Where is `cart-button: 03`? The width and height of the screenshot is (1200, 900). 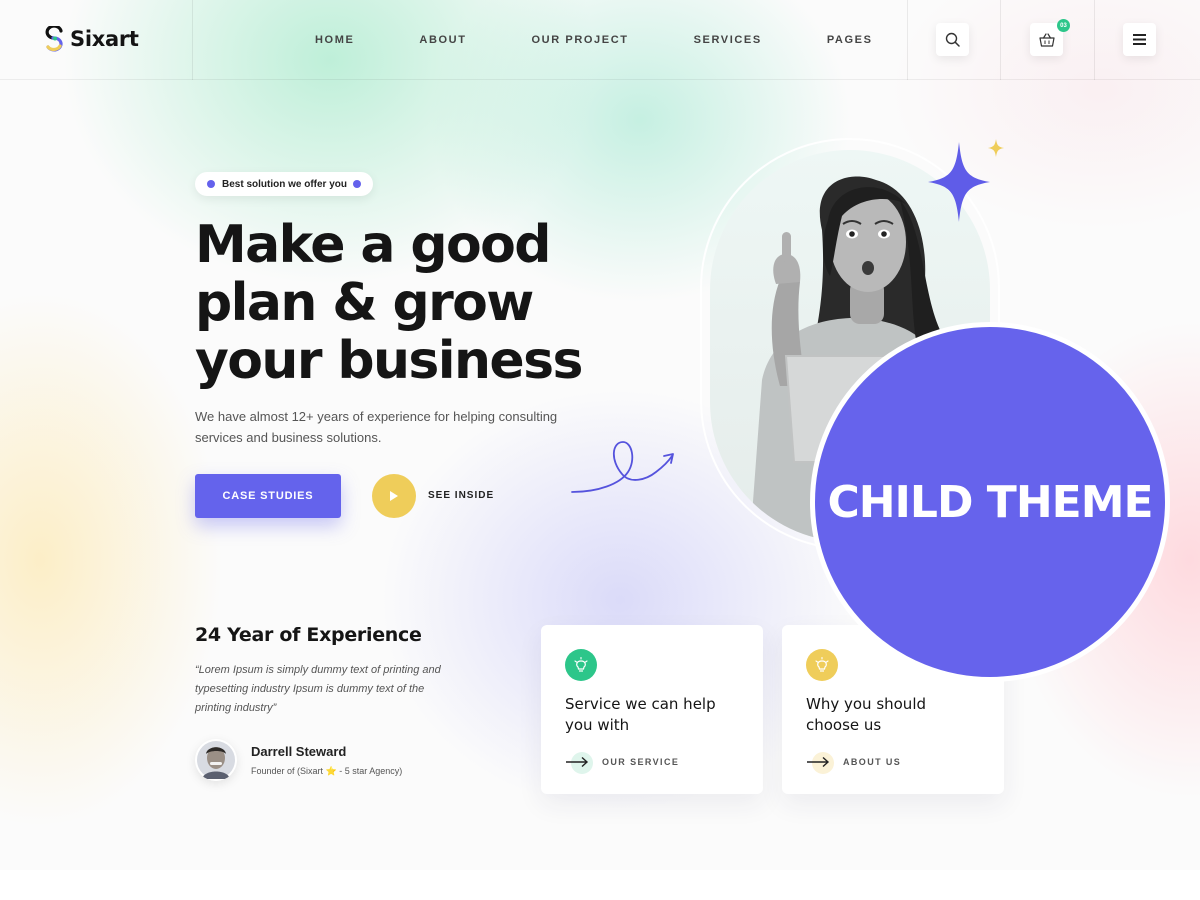 cart-button: 03 is located at coordinates (1050, 37).